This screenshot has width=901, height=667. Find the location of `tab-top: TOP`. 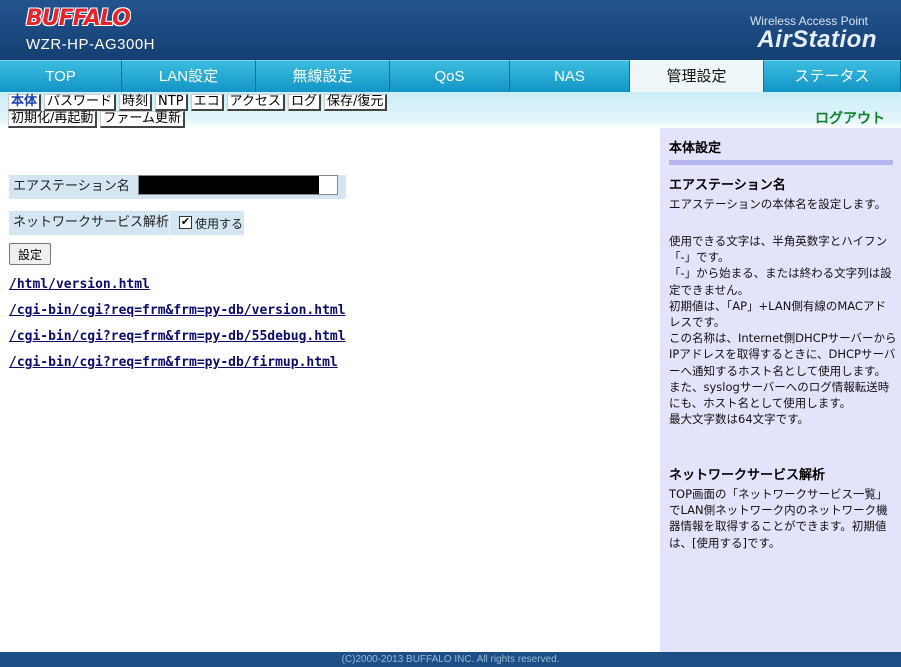

tab-top: TOP is located at coordinates (61, 76).